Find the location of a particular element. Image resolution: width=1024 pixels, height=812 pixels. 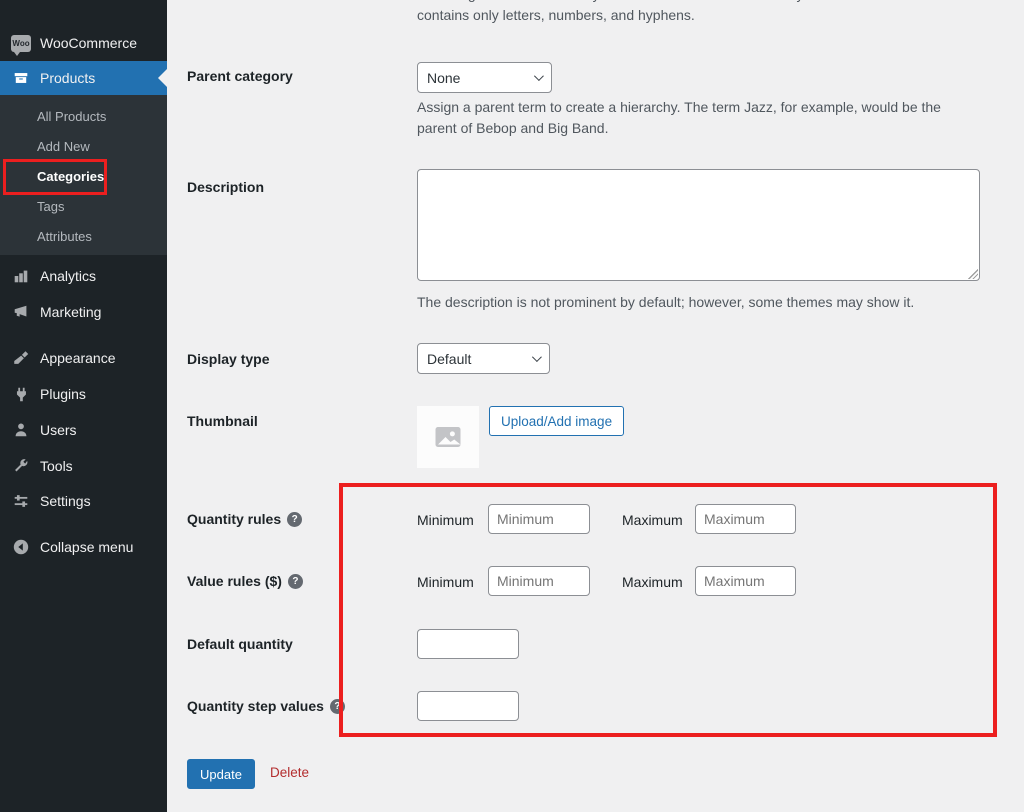

quantity-step-label: Quantity step values is located at coordinates (255, 706).